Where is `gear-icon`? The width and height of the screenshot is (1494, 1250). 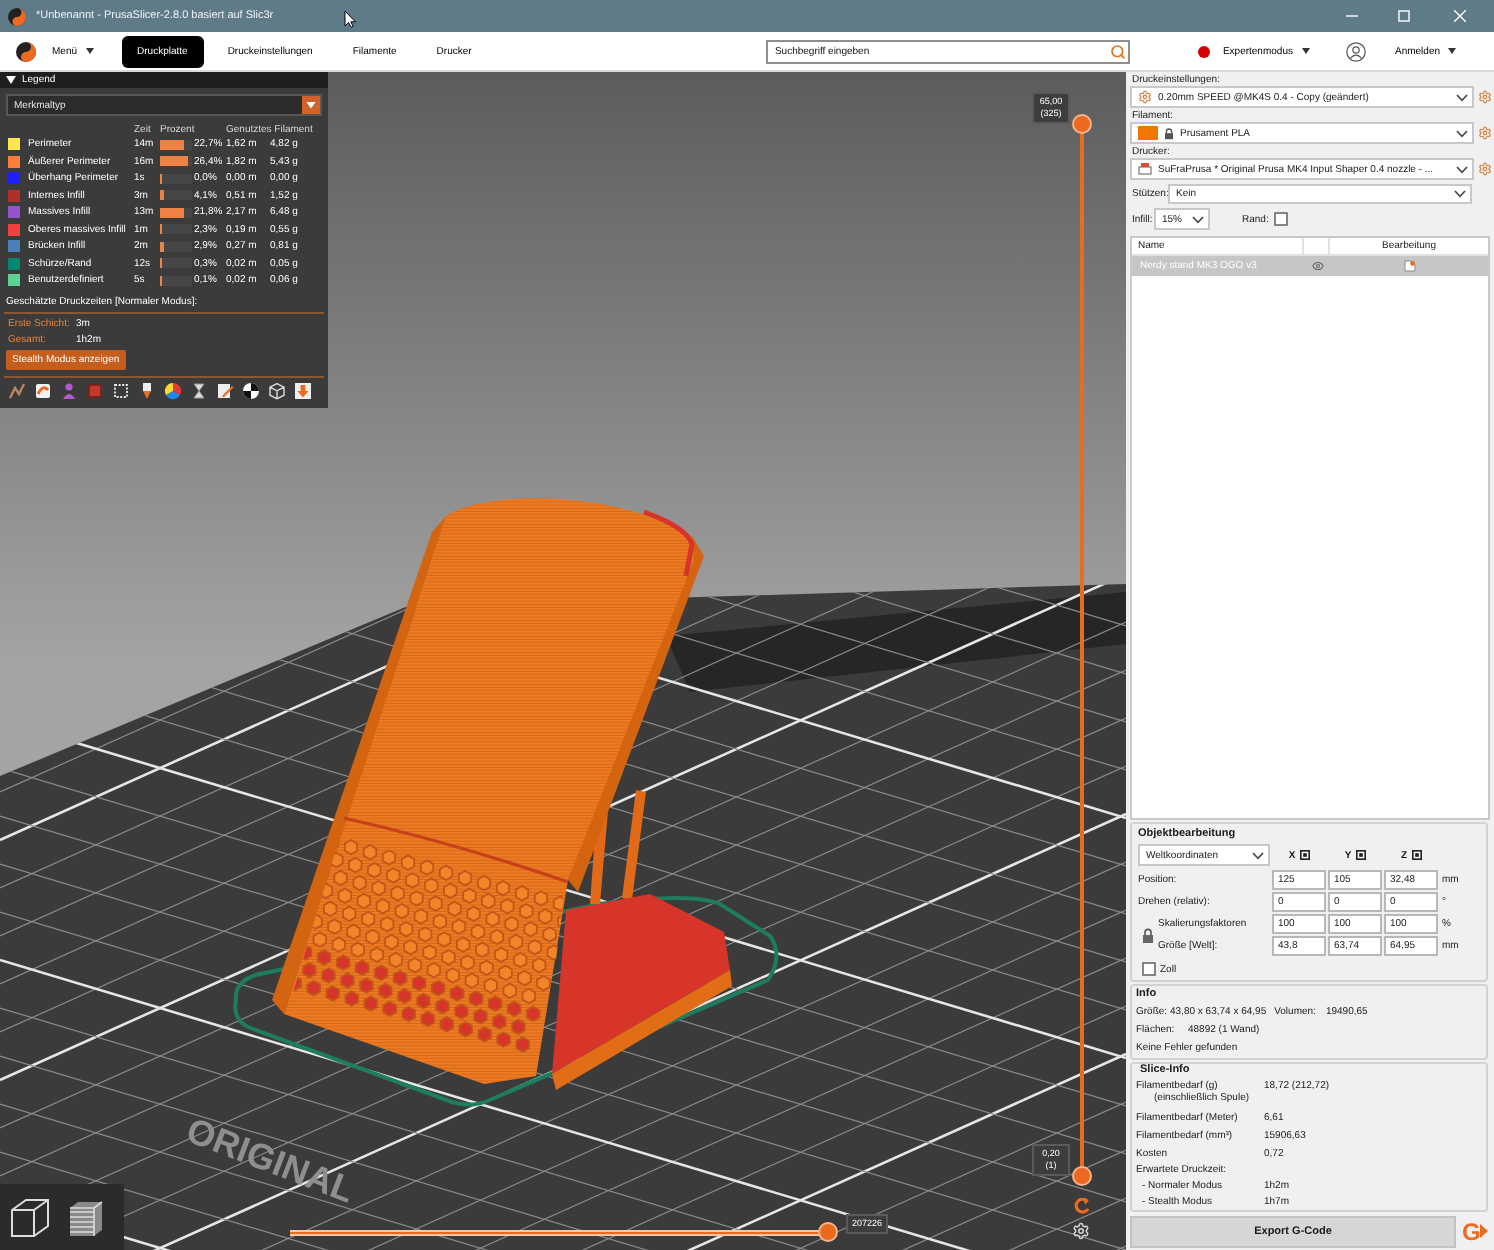
gear-icon is located at coordinates (1145, 97).